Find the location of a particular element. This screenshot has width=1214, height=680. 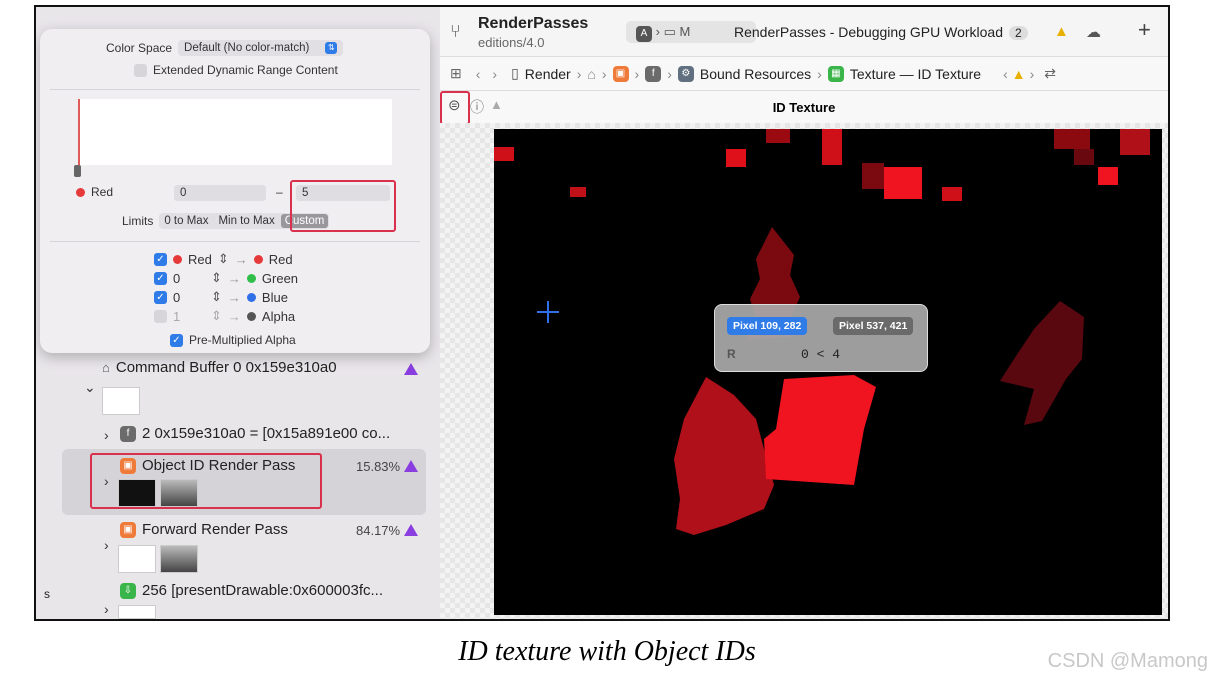

mapping-row-green: ✓ 0 ⇕ → Green is located at coordinates (226, 278).